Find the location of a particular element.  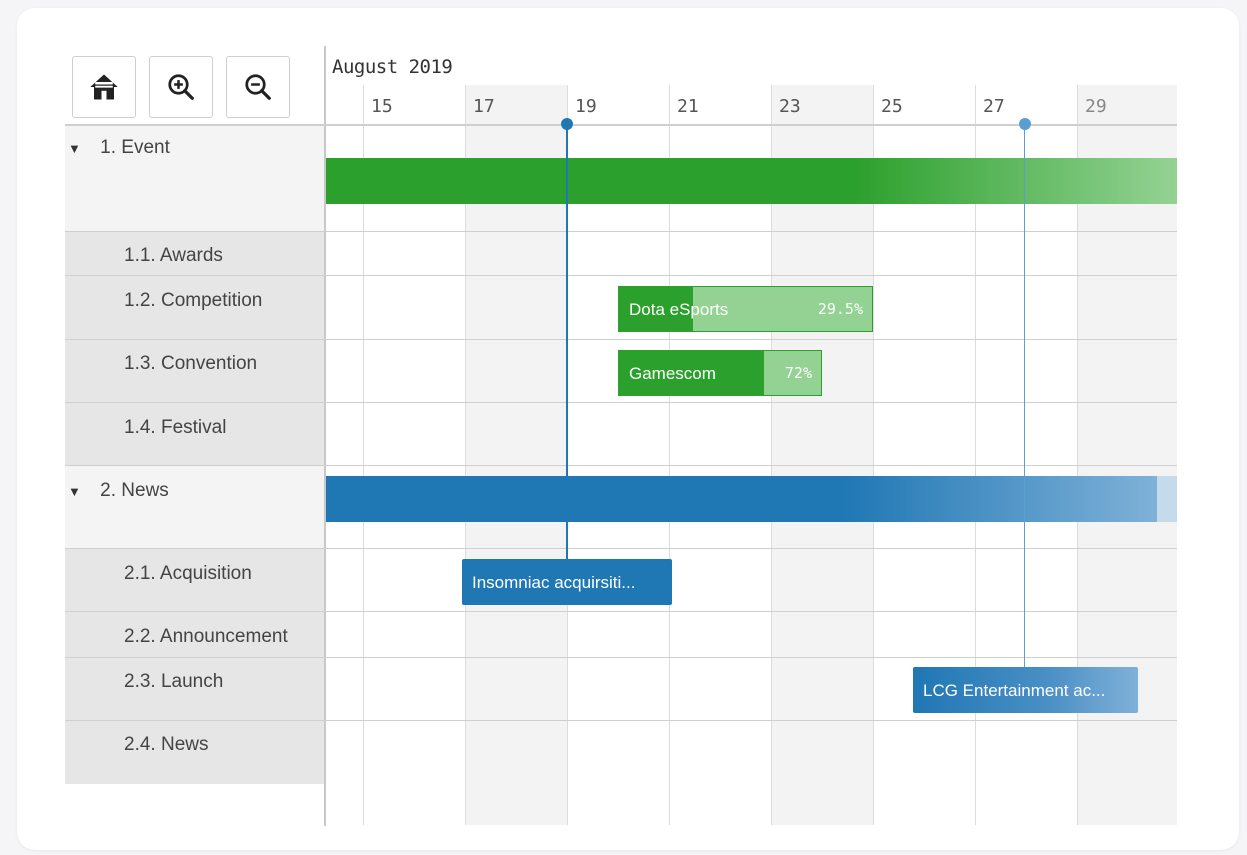

today-marker-line is located at coordinates (567, 342).